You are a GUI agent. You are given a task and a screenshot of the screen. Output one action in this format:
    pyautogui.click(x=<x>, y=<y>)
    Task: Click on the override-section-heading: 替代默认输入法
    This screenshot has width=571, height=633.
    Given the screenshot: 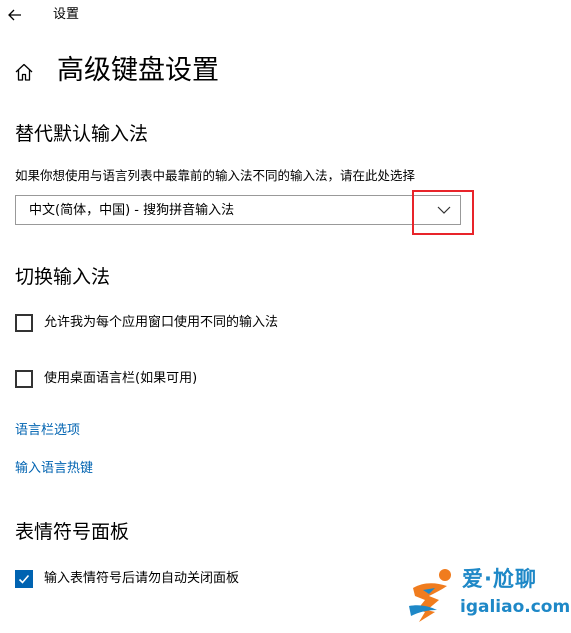 What is the action you would take?
    pyautogui.click(x=82, y=134)
    